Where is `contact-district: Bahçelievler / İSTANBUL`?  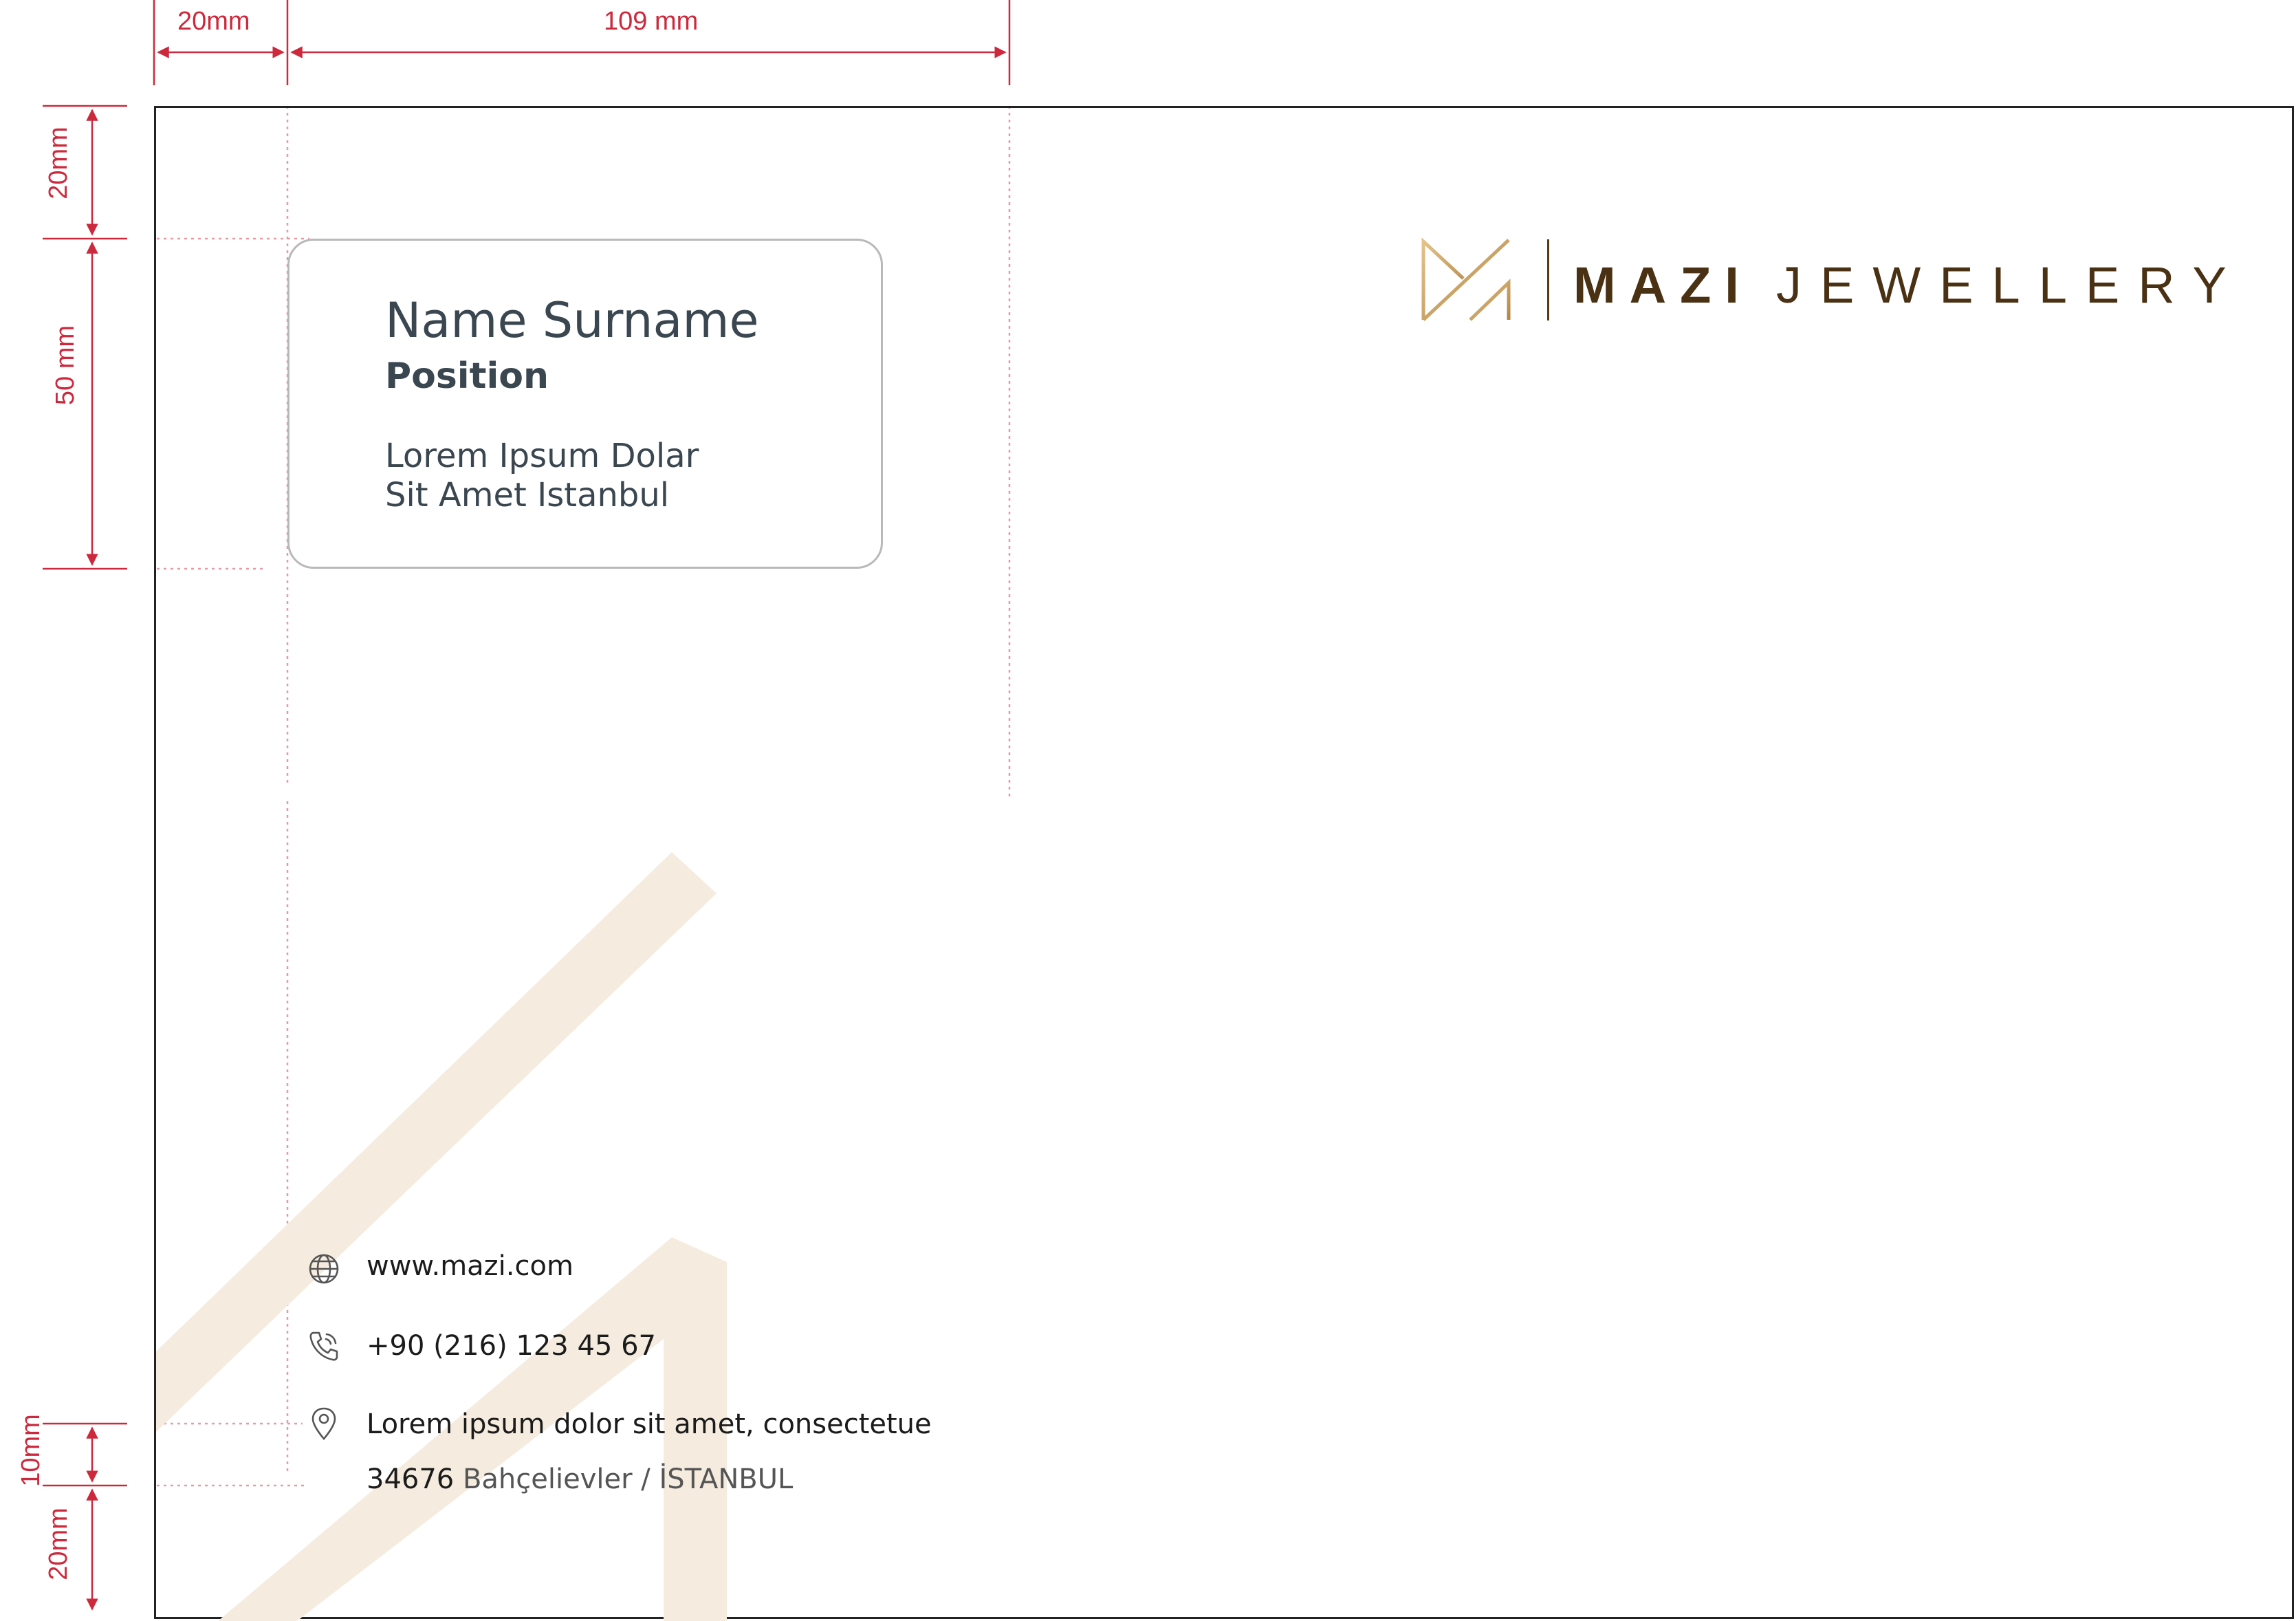
contact-district: Bahçelievler / İSTANBUL is located at coordinates (628, 1479).